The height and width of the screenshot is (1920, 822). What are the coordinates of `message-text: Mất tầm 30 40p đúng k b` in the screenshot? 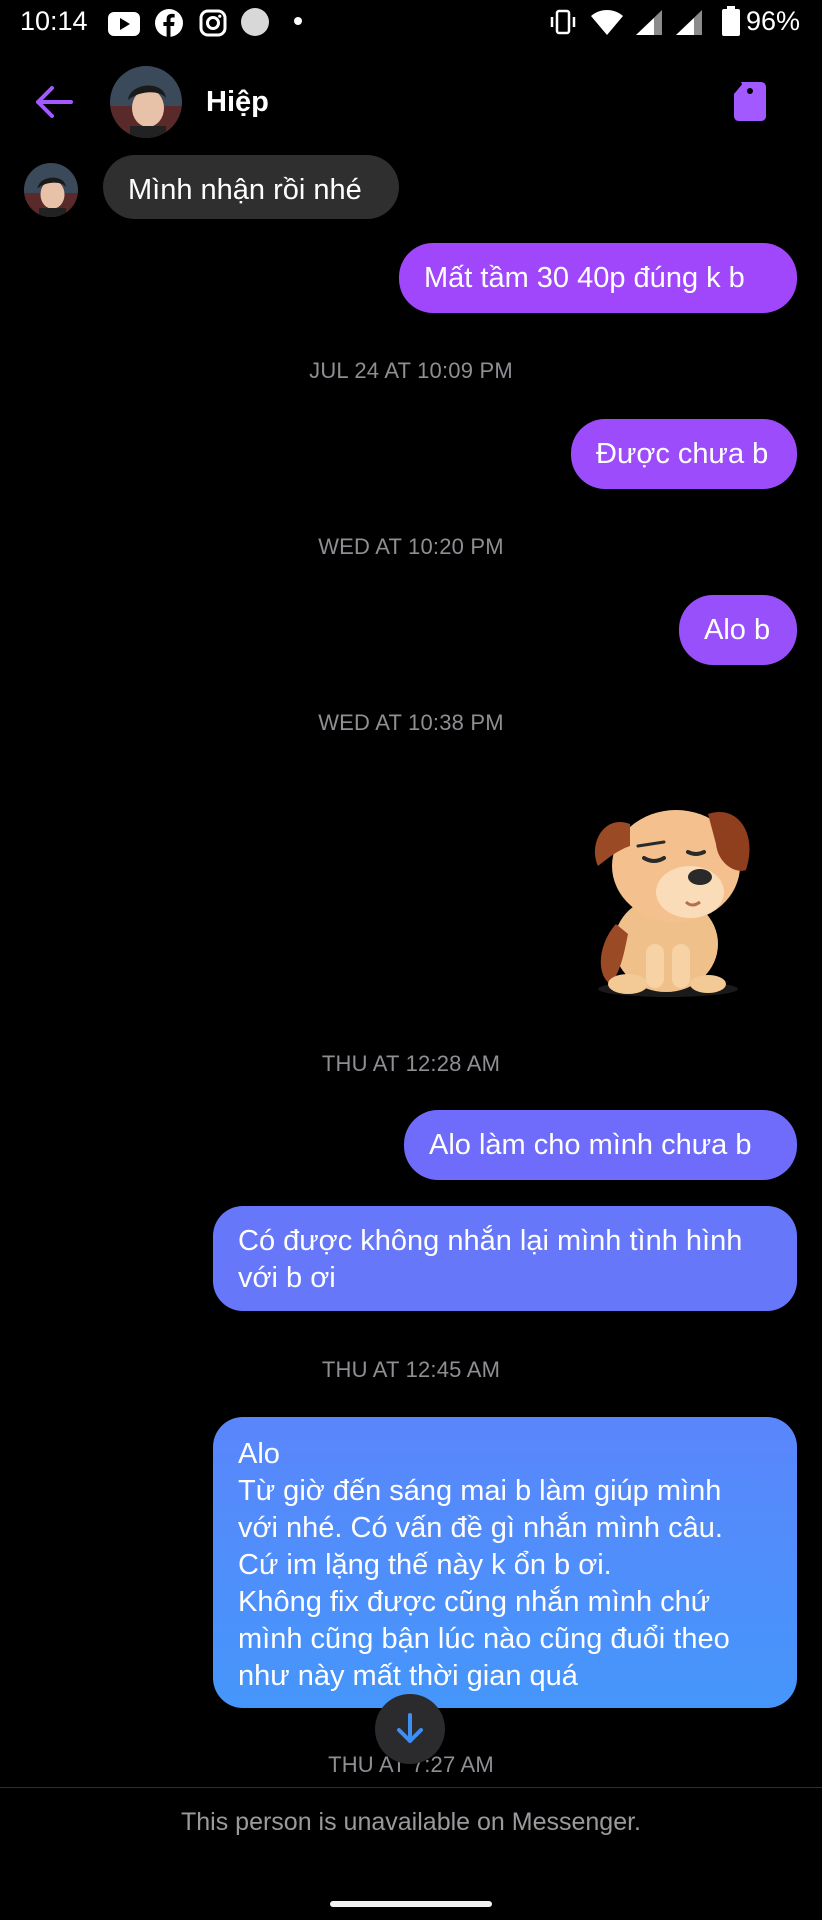 It's located at (584, 278).